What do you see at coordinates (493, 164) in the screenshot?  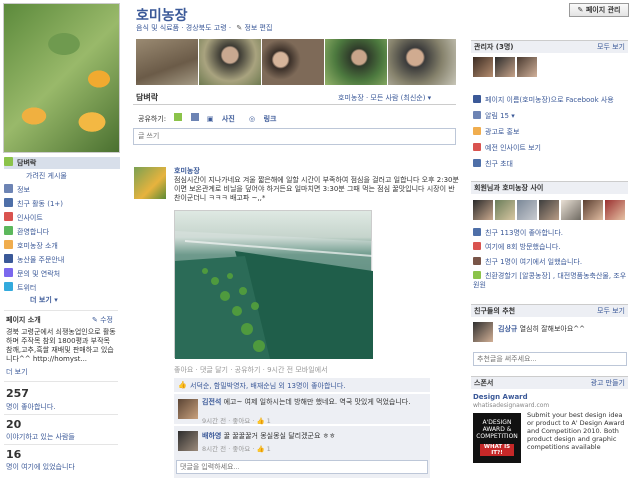 I see `invite-friends-link: 친구 초대` at bounding box center [493, 164].